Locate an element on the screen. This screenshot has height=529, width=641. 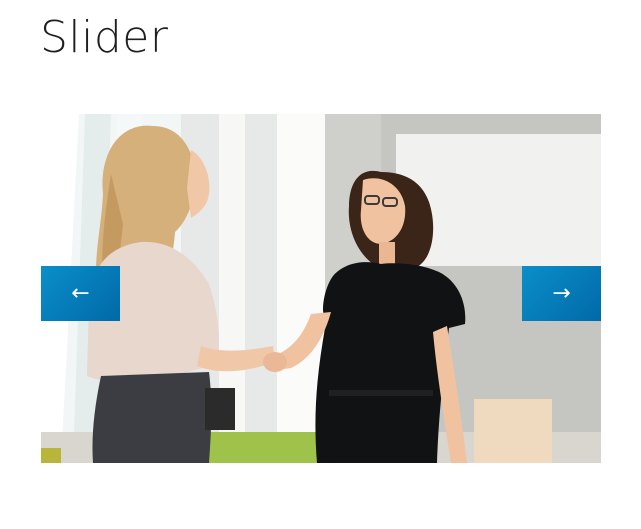
arrow-left-icon: ← is located at coordinates (80, 293).